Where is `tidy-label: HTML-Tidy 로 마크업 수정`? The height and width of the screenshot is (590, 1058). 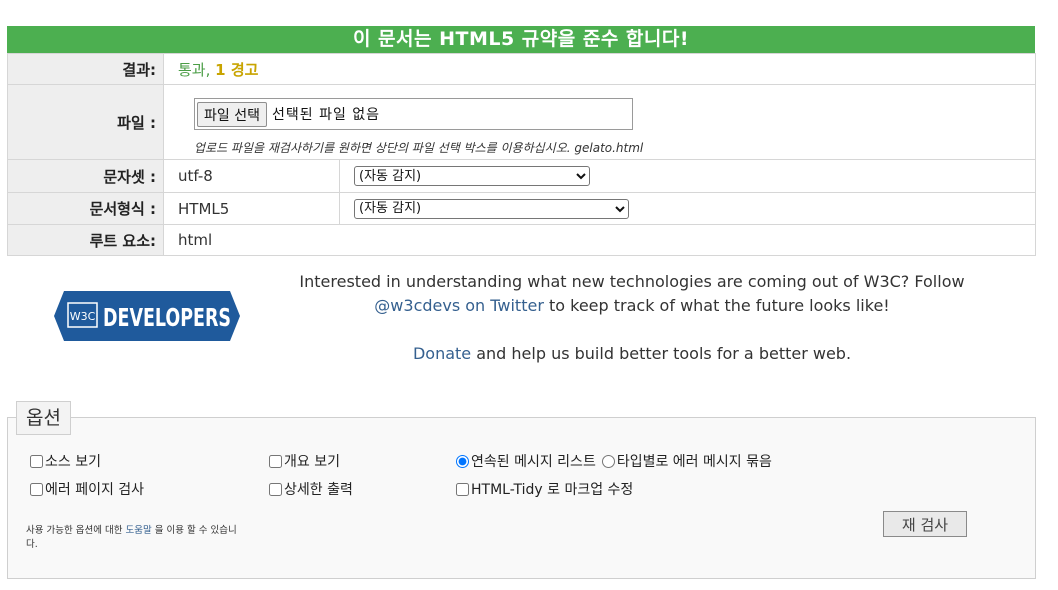 tidy-label: HTML-Tidy 로 마크업 수정 is located at coordinates (552, 489).